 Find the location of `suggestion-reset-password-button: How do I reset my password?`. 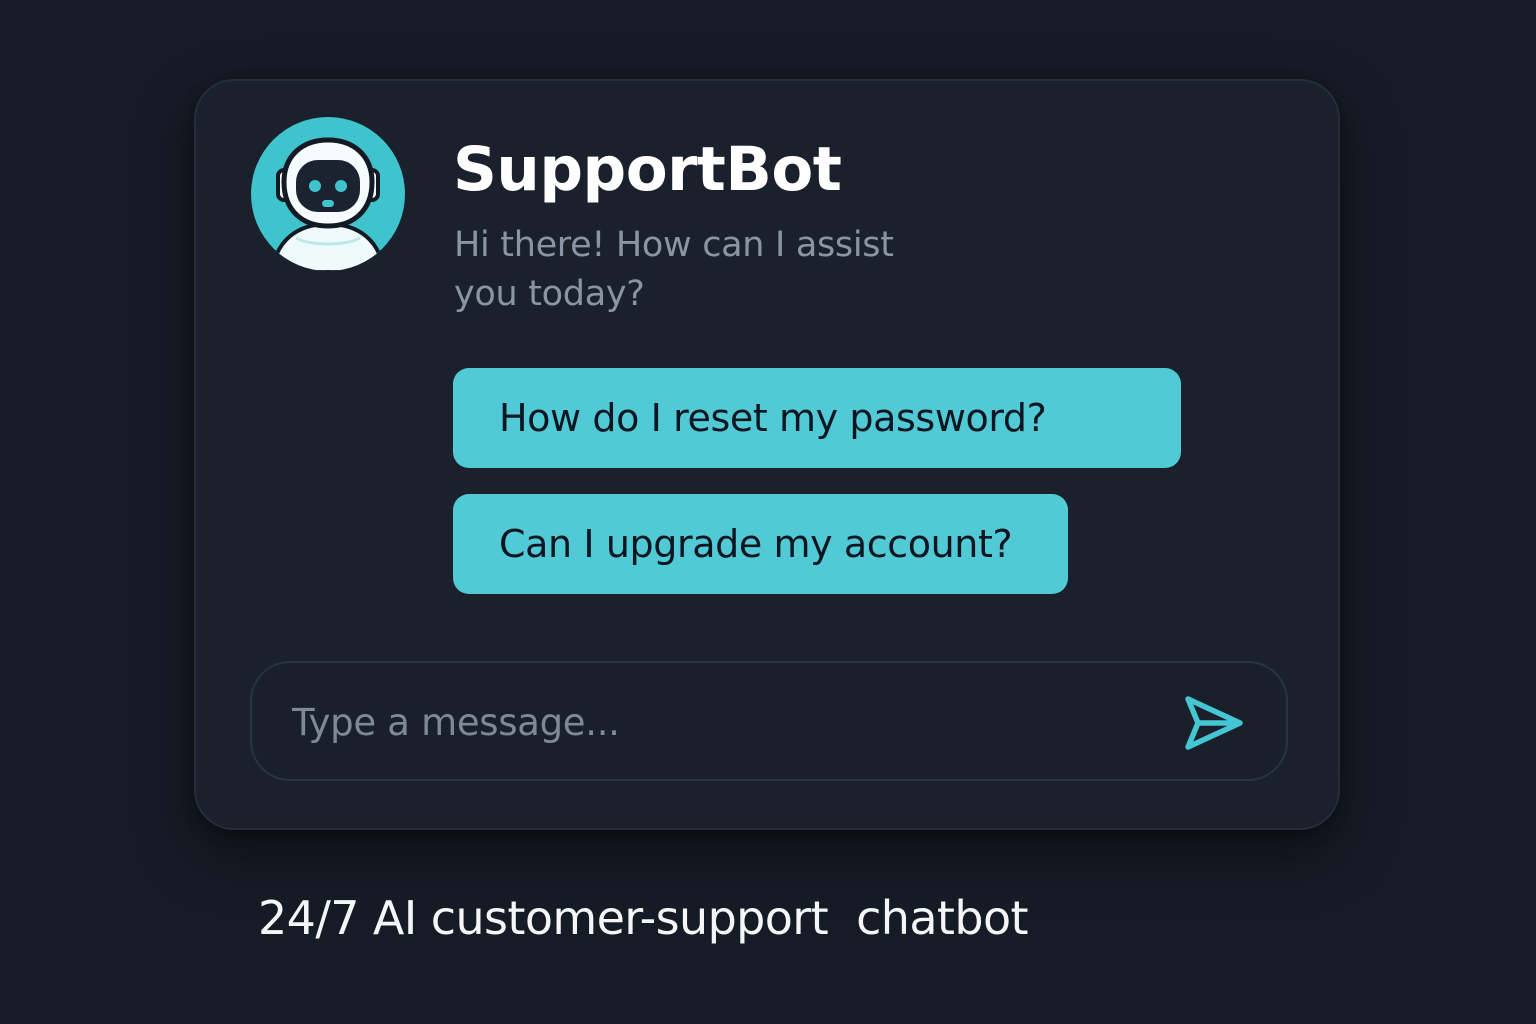

suggestion-reset-password-button: How do I reset my password? is located at coordinates (817, 418).